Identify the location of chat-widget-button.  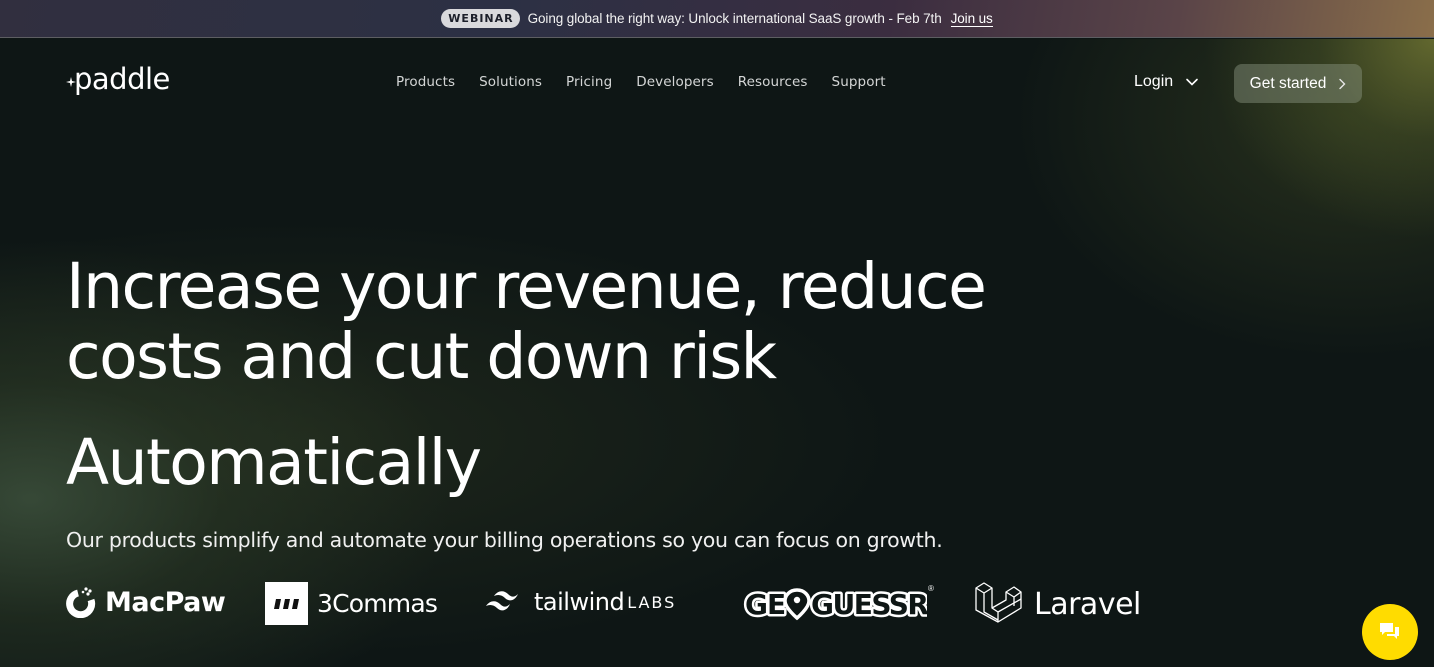
(1390, 632).